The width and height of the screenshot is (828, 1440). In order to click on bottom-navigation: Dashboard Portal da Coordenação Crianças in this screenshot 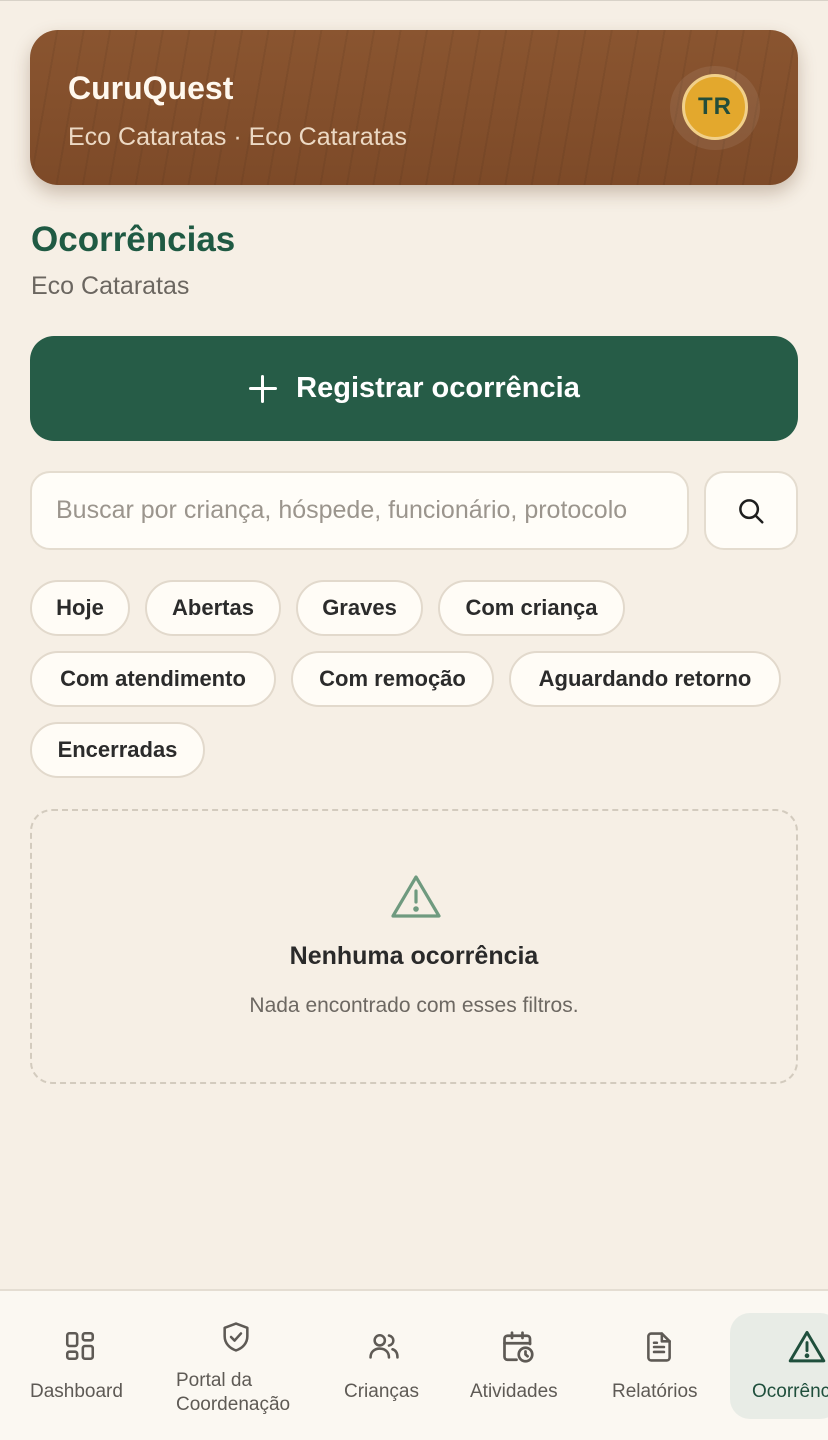, I will do `click(414, 1364)`.